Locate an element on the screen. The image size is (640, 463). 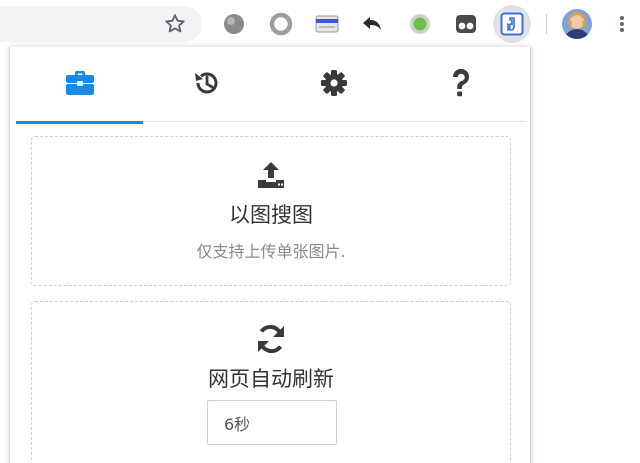
tab-tools is located at coordinates (79, 85).